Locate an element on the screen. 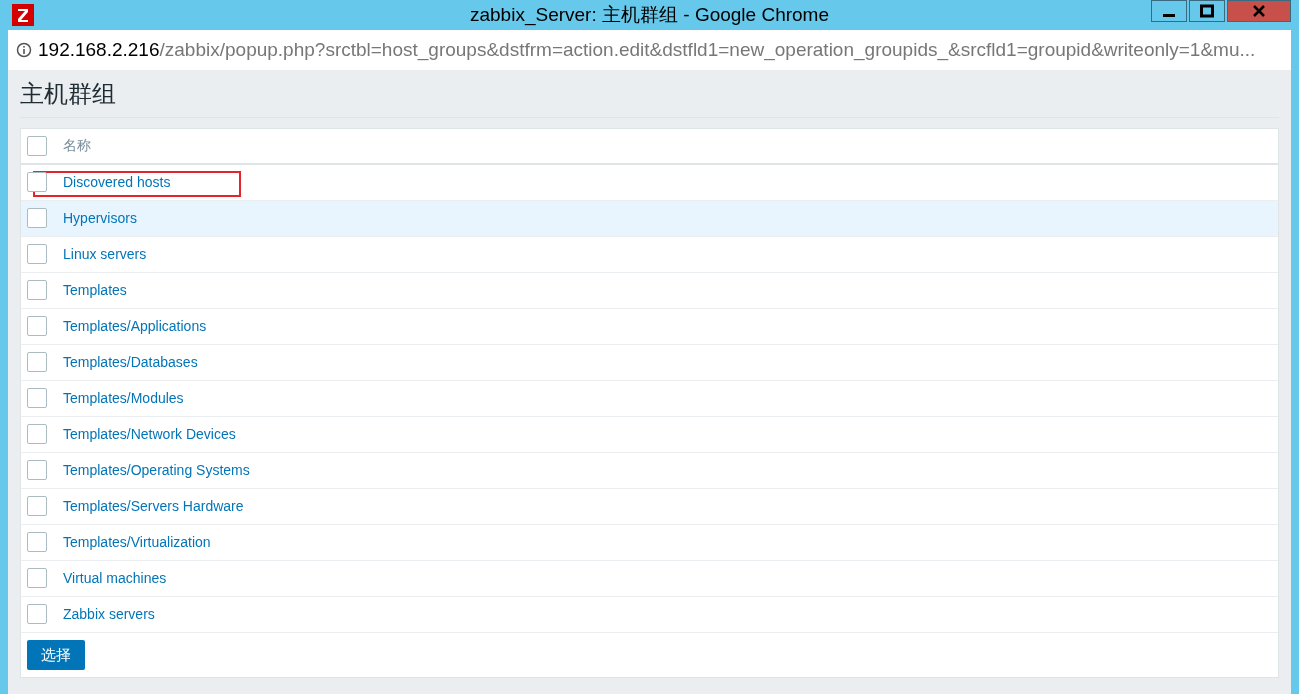 The width and height of the screenshot is (1299, 694). host-group-link: Templates/Virtualization is located at coordinates (137, 542).